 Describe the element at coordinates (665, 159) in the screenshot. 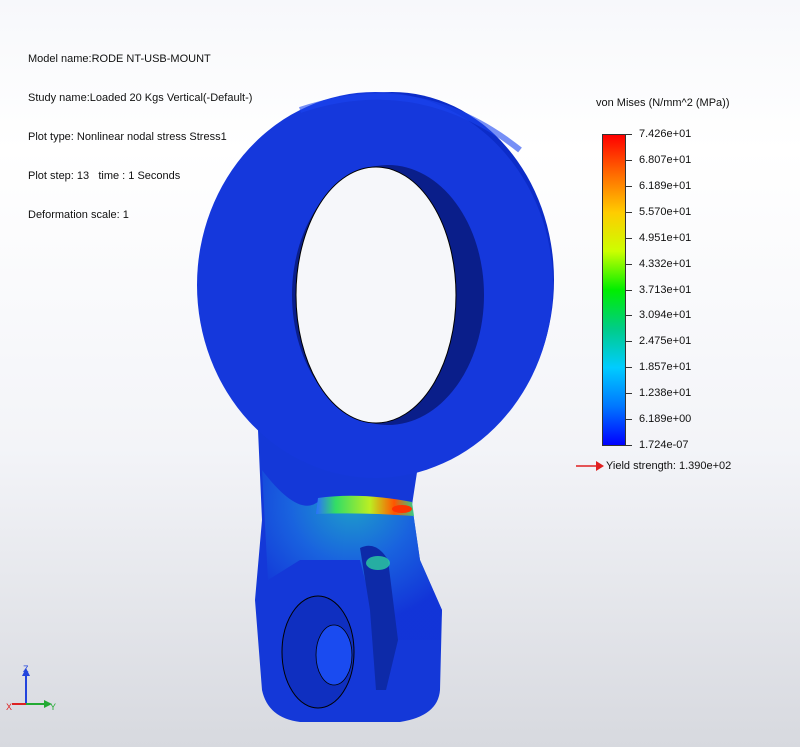

I see `legend-label: 6.807e+01` at that location.